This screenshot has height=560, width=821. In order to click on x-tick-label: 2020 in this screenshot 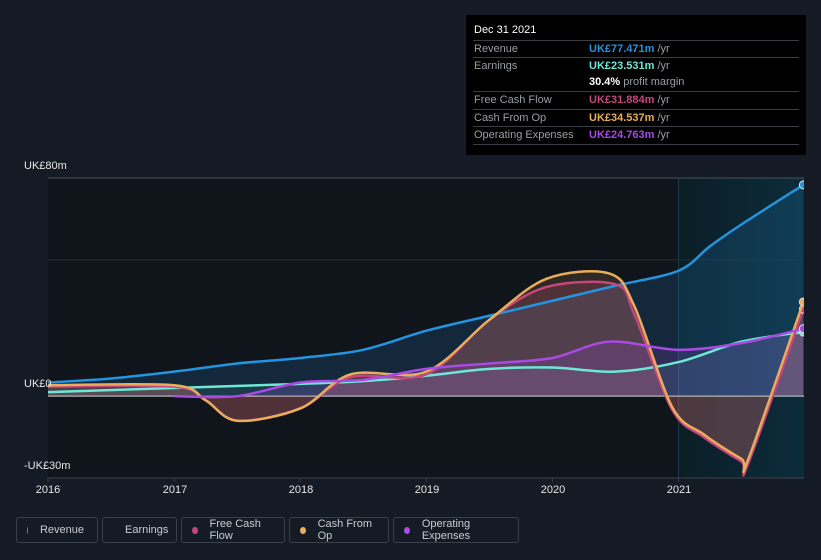, I will do `click(553, 490)`.